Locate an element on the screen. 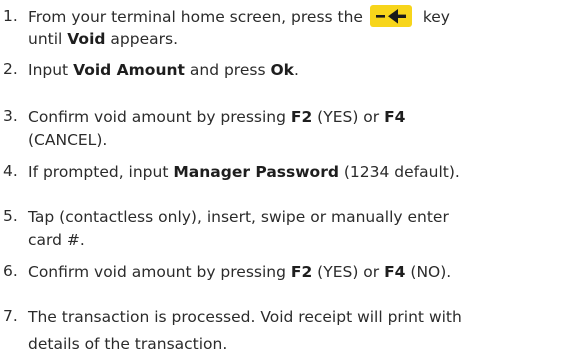 The width and height of the screenshot is (565, 363). step-number: 1. is located at coordinates (10, 16).